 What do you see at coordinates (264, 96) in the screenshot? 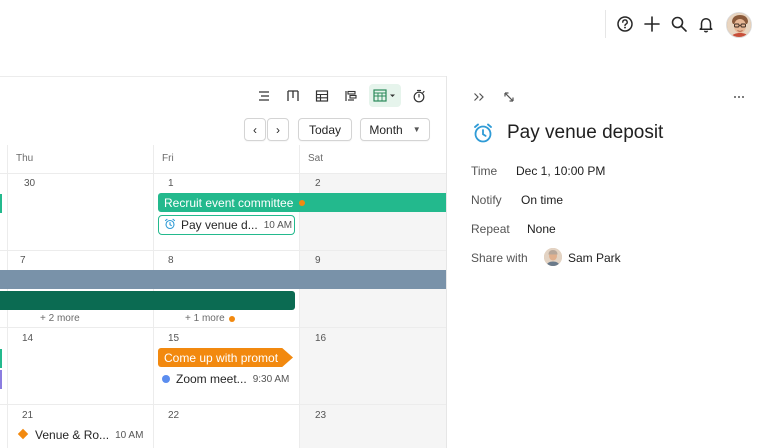
I see `list-view-icon` at bounding box center [264, 96].